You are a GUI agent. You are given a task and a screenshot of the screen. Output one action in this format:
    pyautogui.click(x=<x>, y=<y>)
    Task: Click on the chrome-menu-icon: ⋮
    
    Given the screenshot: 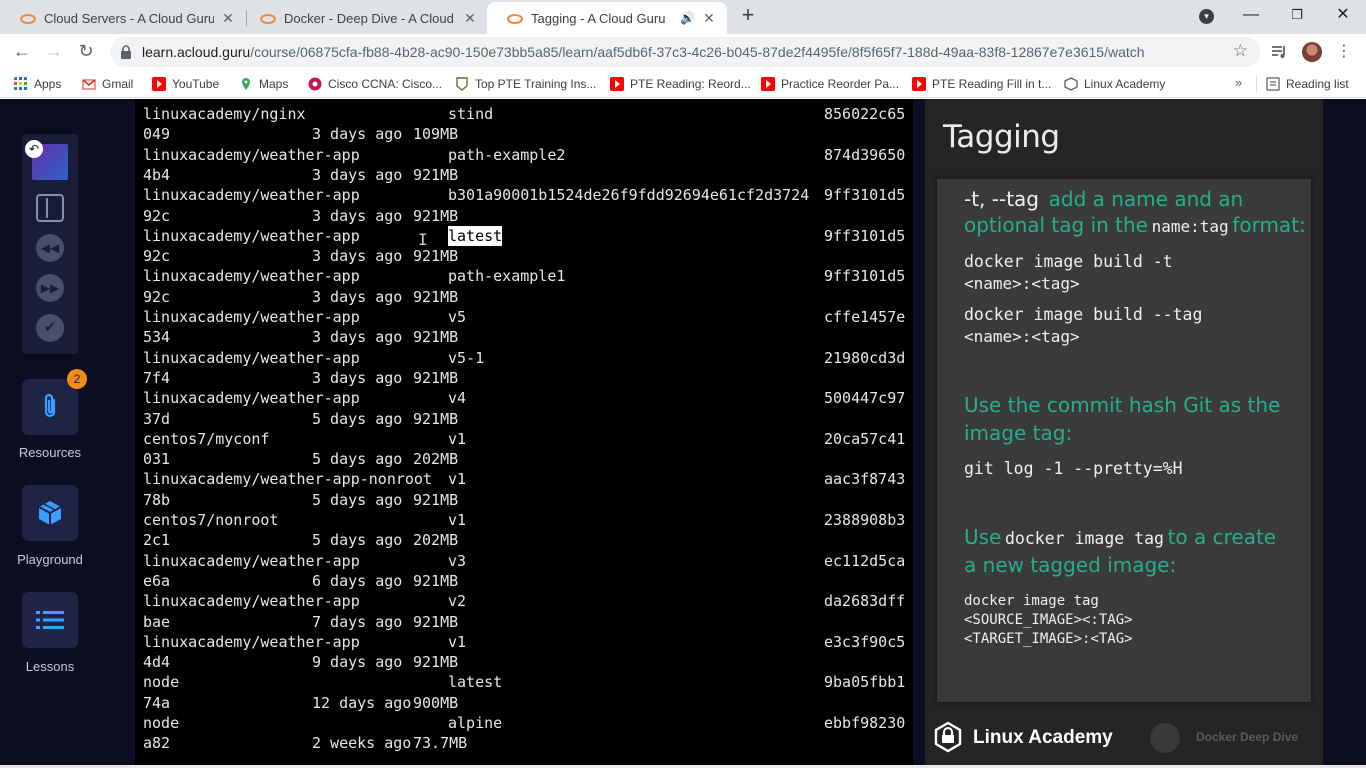 What is the action you would take?
    pyautogui.click(x=1344, y=52)
    